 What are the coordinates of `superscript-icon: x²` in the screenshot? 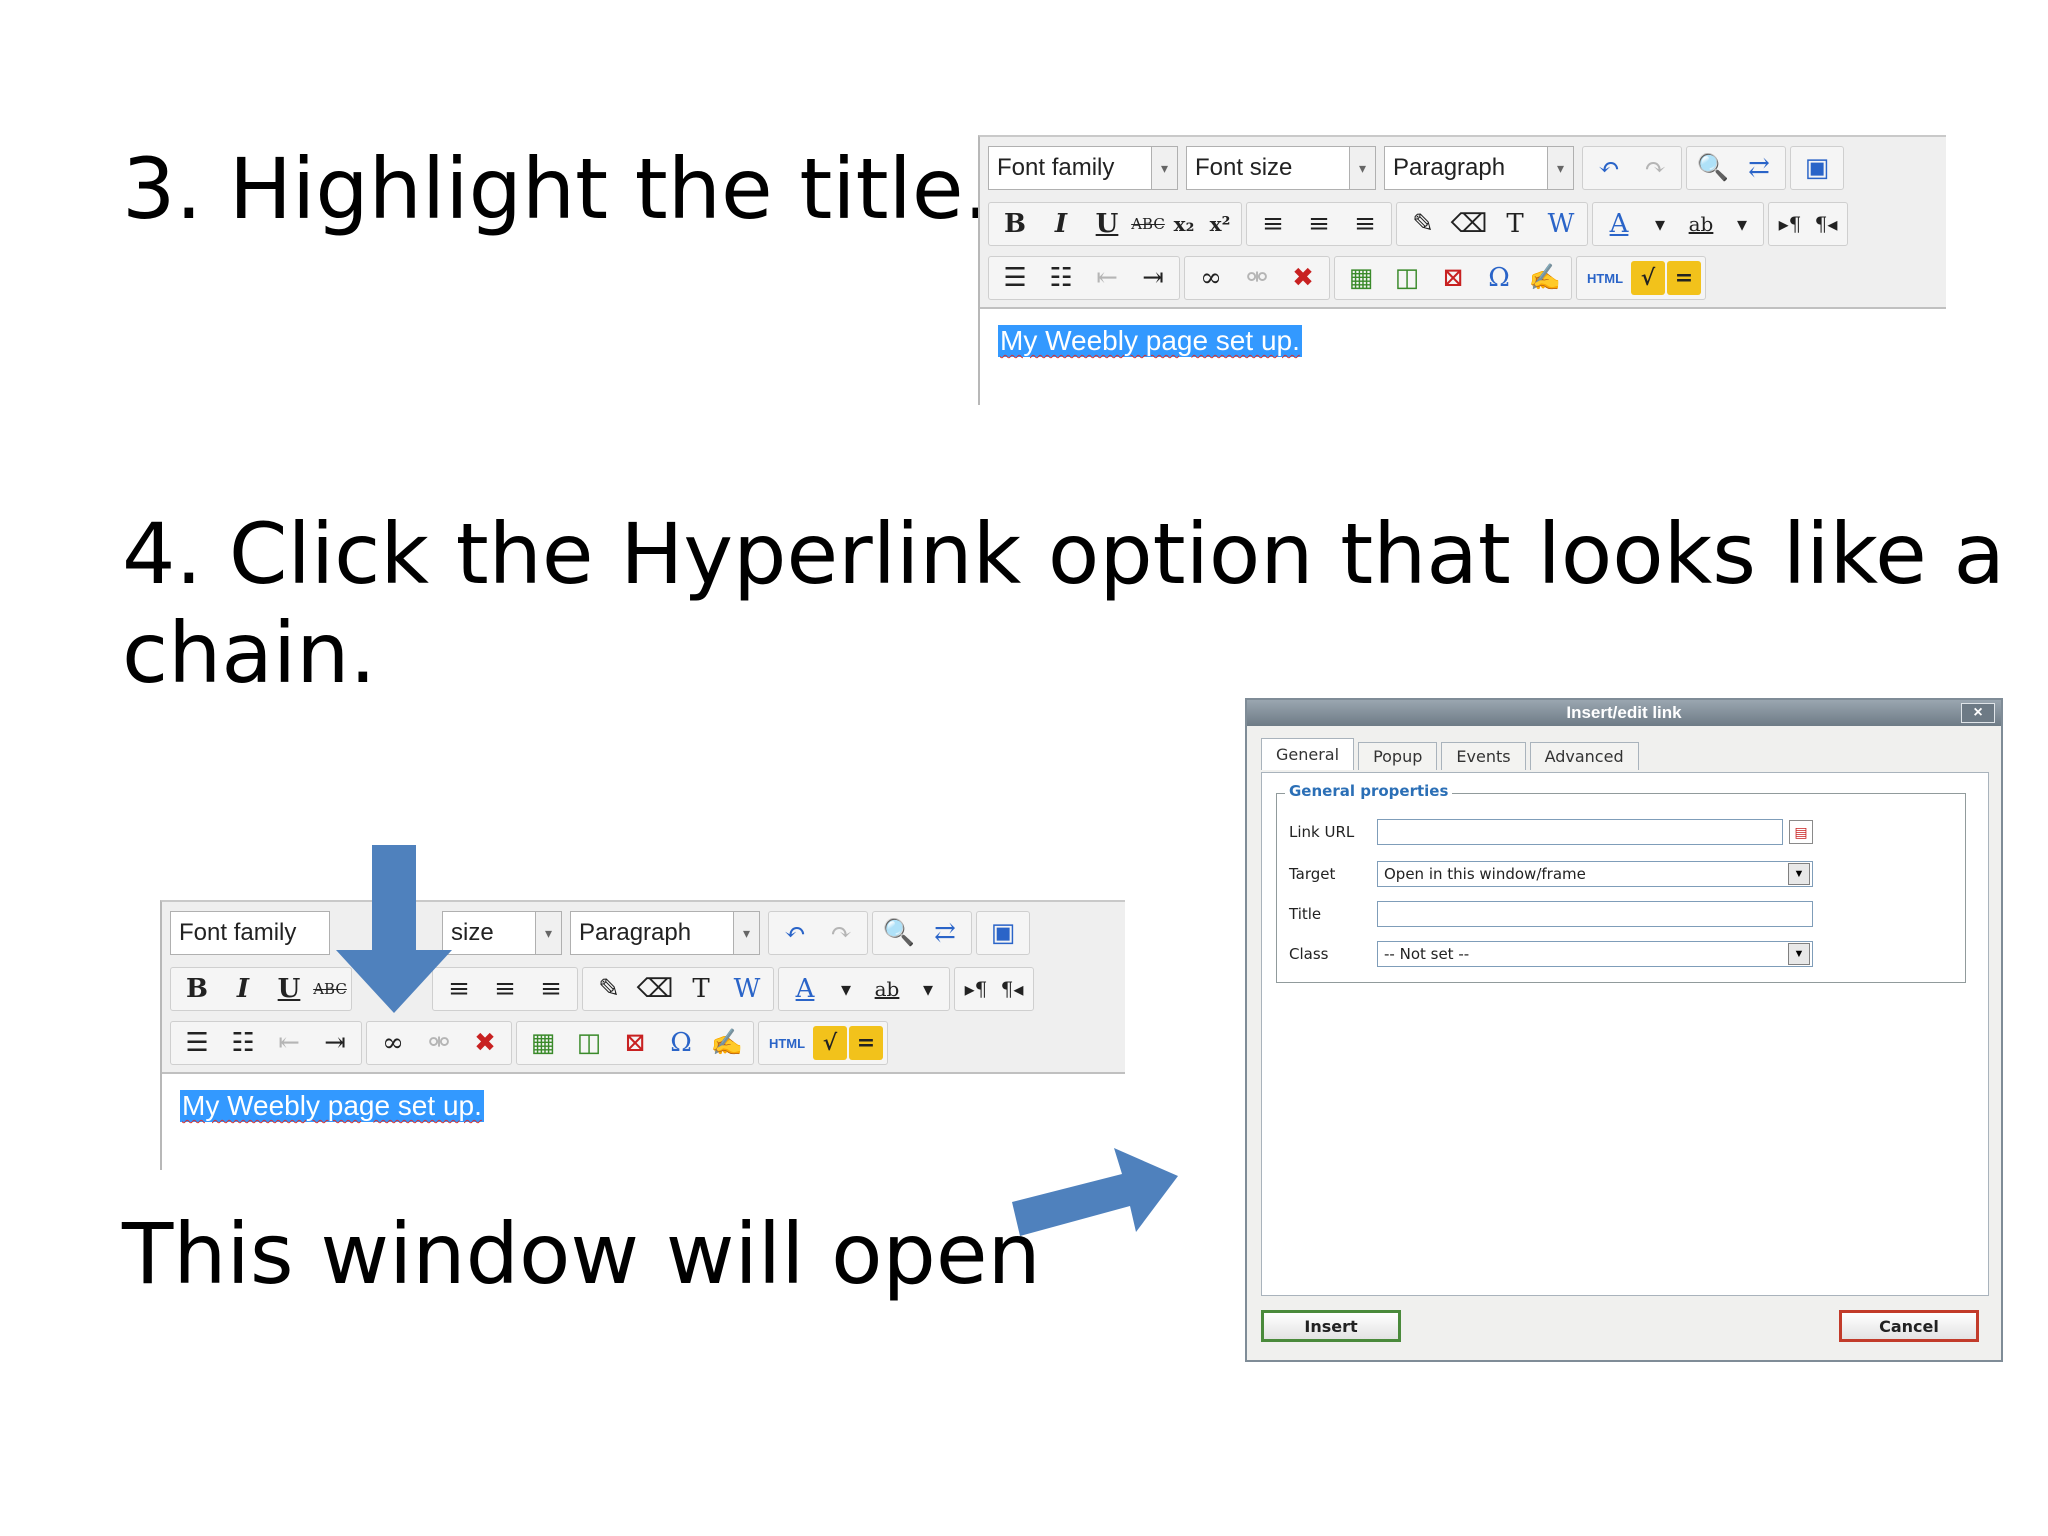 It's located at (1220, 224).